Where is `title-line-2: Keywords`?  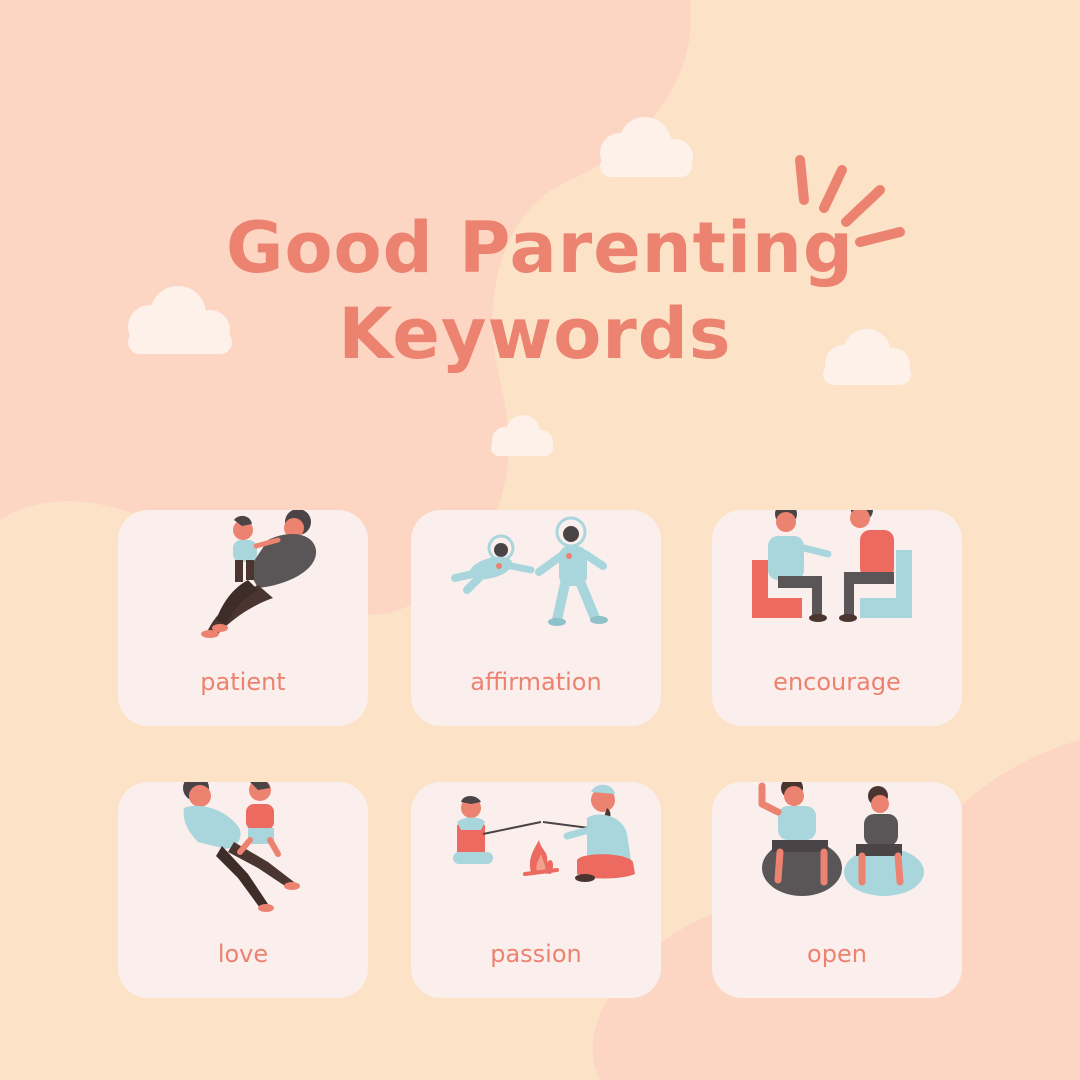
title-line-2: Keywords is located at coordinates (535, 334).